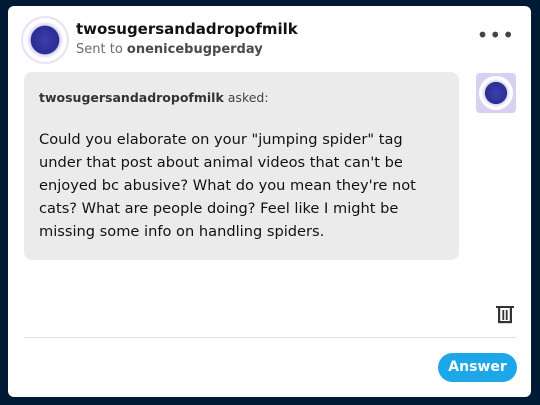  Describe the element at coordinates (270, 337) in the screenshot. I see `divider` at that location.